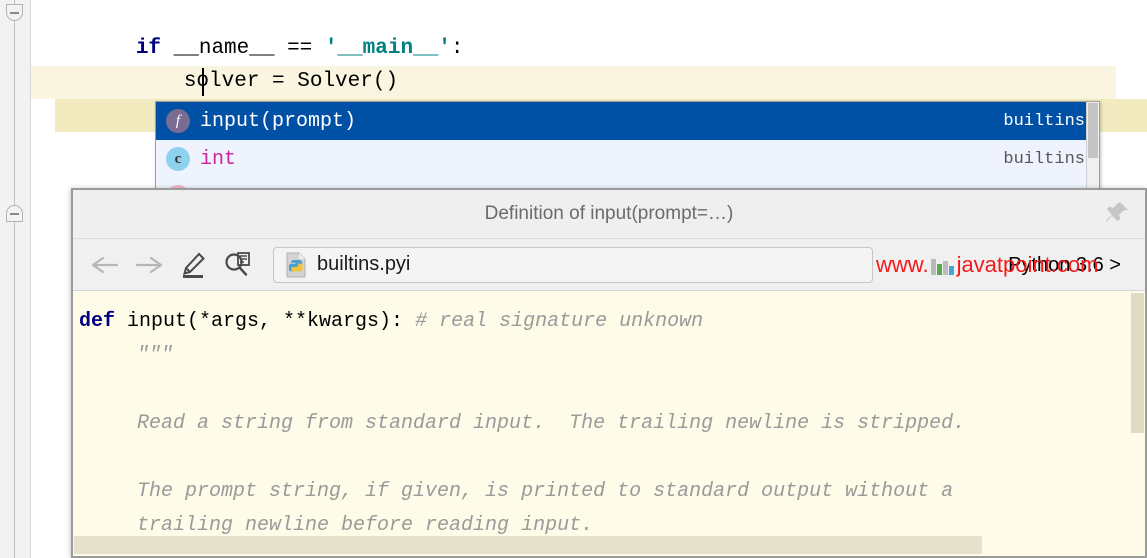  What do you see at coordinates (528, 545) in the screenshot?
I see `definition-horizontal-scrollbar-thumb` at bounding box center [528, 545].